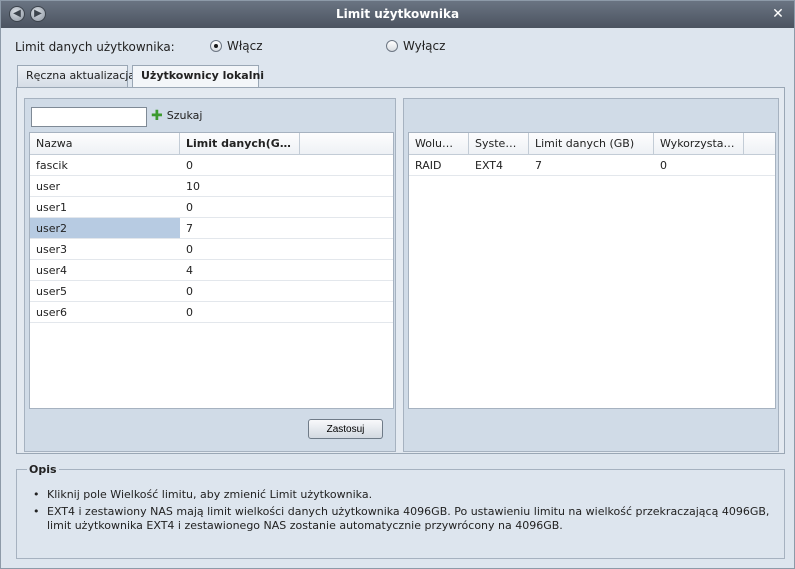  What do you see at coordinates (663, 165) in the screenshot?
I see `usage-cell: 0` at bounding box center [663, 165].